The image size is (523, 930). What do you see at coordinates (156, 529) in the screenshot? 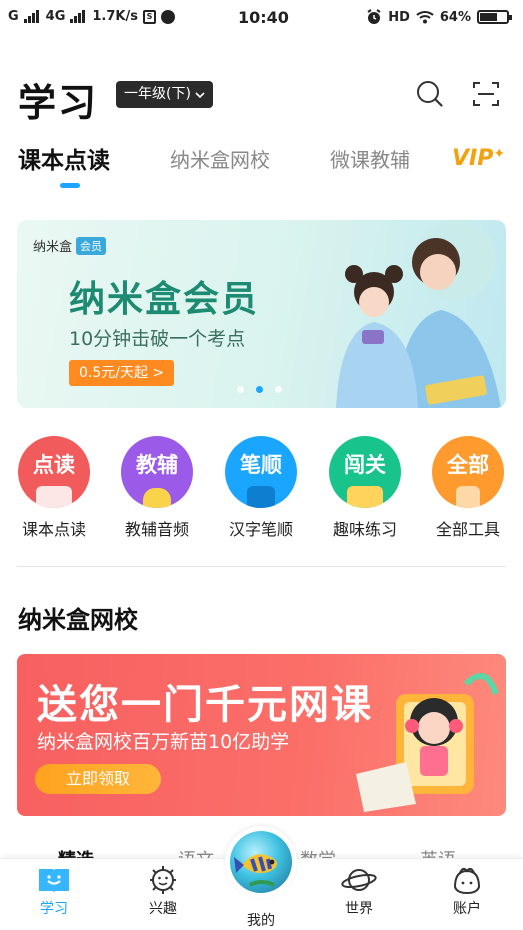
I see `tool-label: 教辅音频` at bounding box center [156, 529].